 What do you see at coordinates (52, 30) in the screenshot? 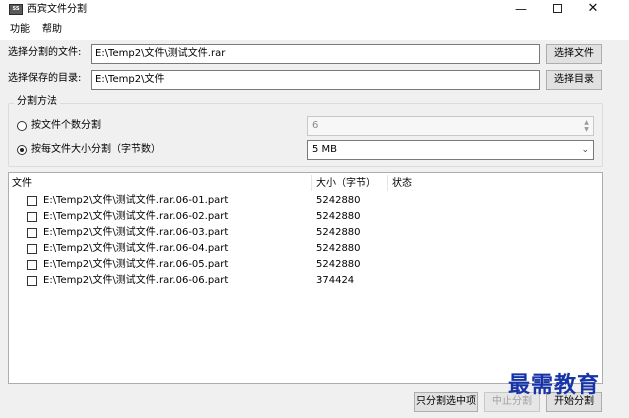
I see `menu-help: 帮助` at bounding box center [52, 30].